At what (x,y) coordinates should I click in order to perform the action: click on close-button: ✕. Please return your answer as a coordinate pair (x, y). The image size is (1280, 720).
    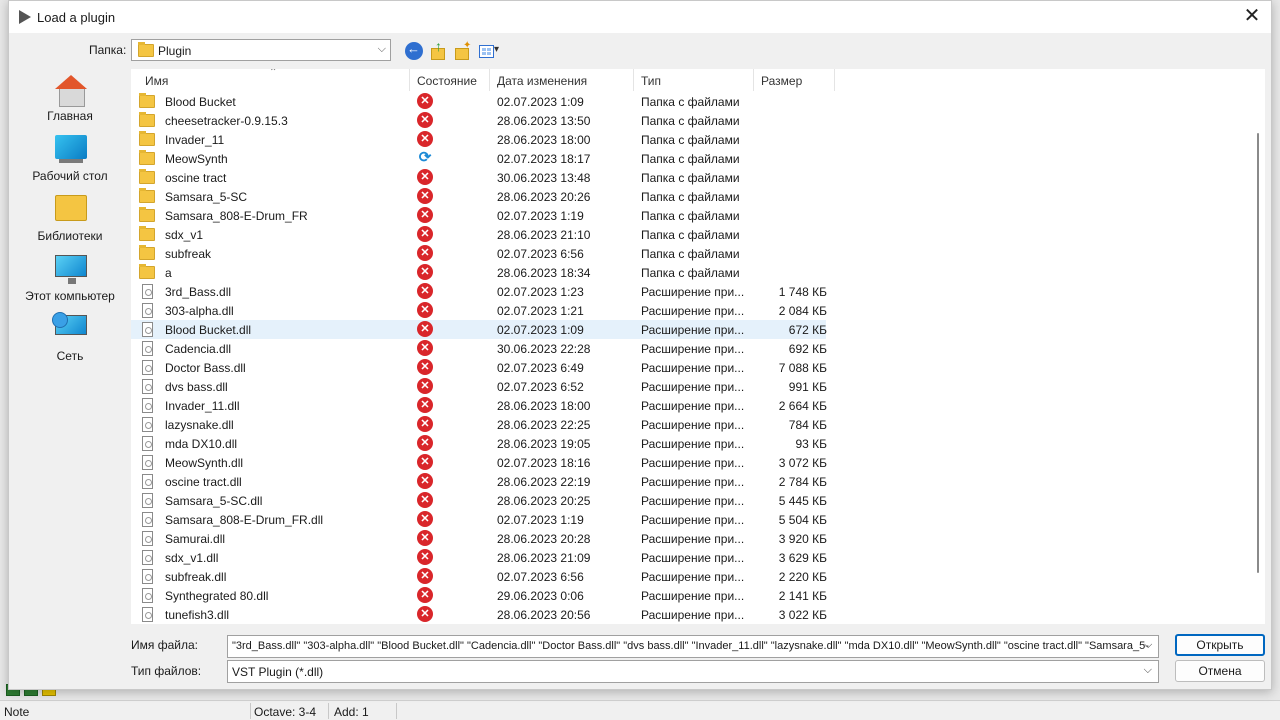
    Looking at the image, I should click on (1252, 17).